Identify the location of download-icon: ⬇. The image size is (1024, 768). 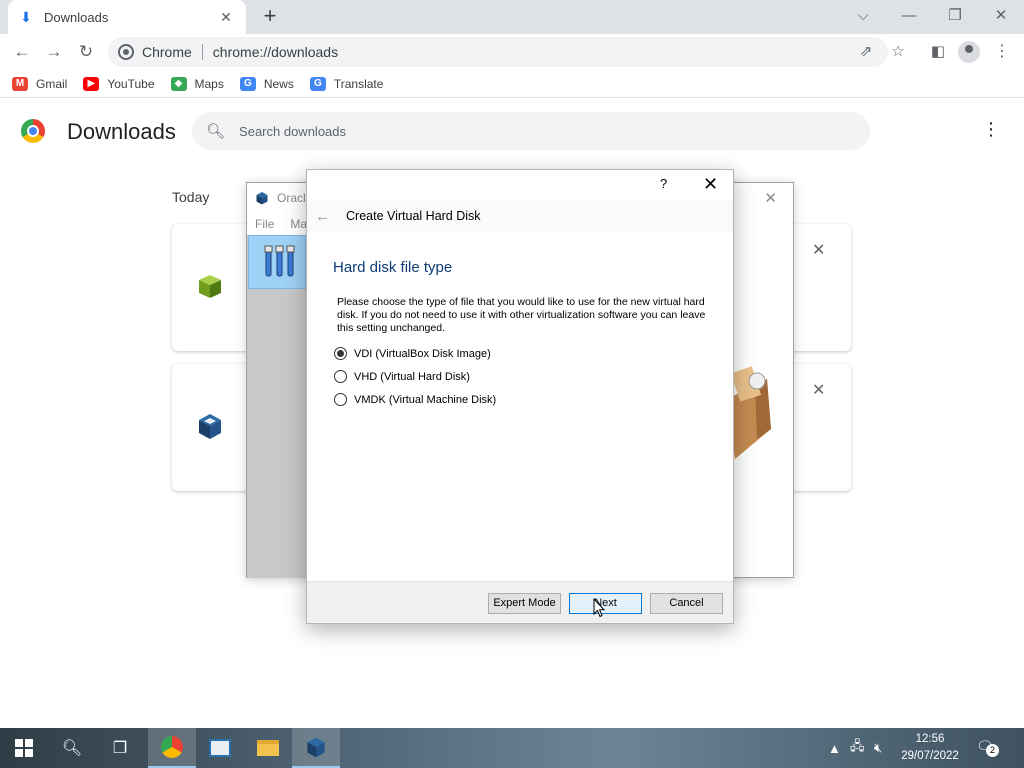
(26, 16).